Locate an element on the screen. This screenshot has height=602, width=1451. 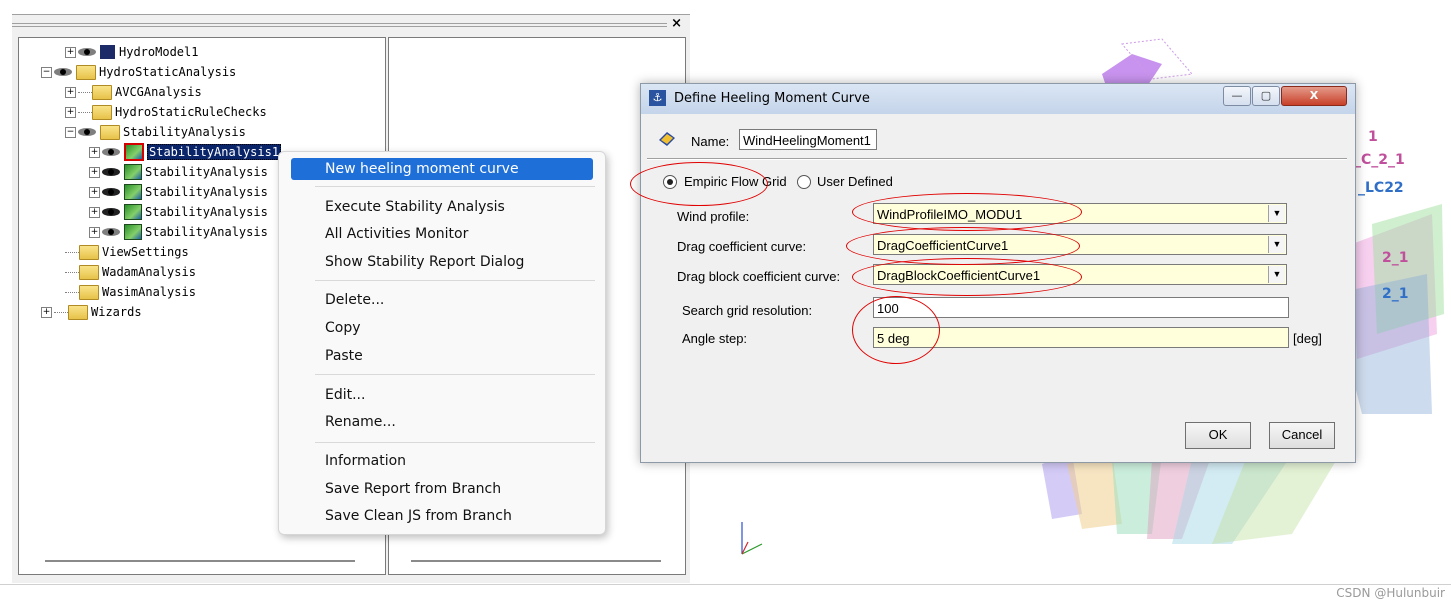
menu-item-copy: Copy is located at coordinates (343, 328).